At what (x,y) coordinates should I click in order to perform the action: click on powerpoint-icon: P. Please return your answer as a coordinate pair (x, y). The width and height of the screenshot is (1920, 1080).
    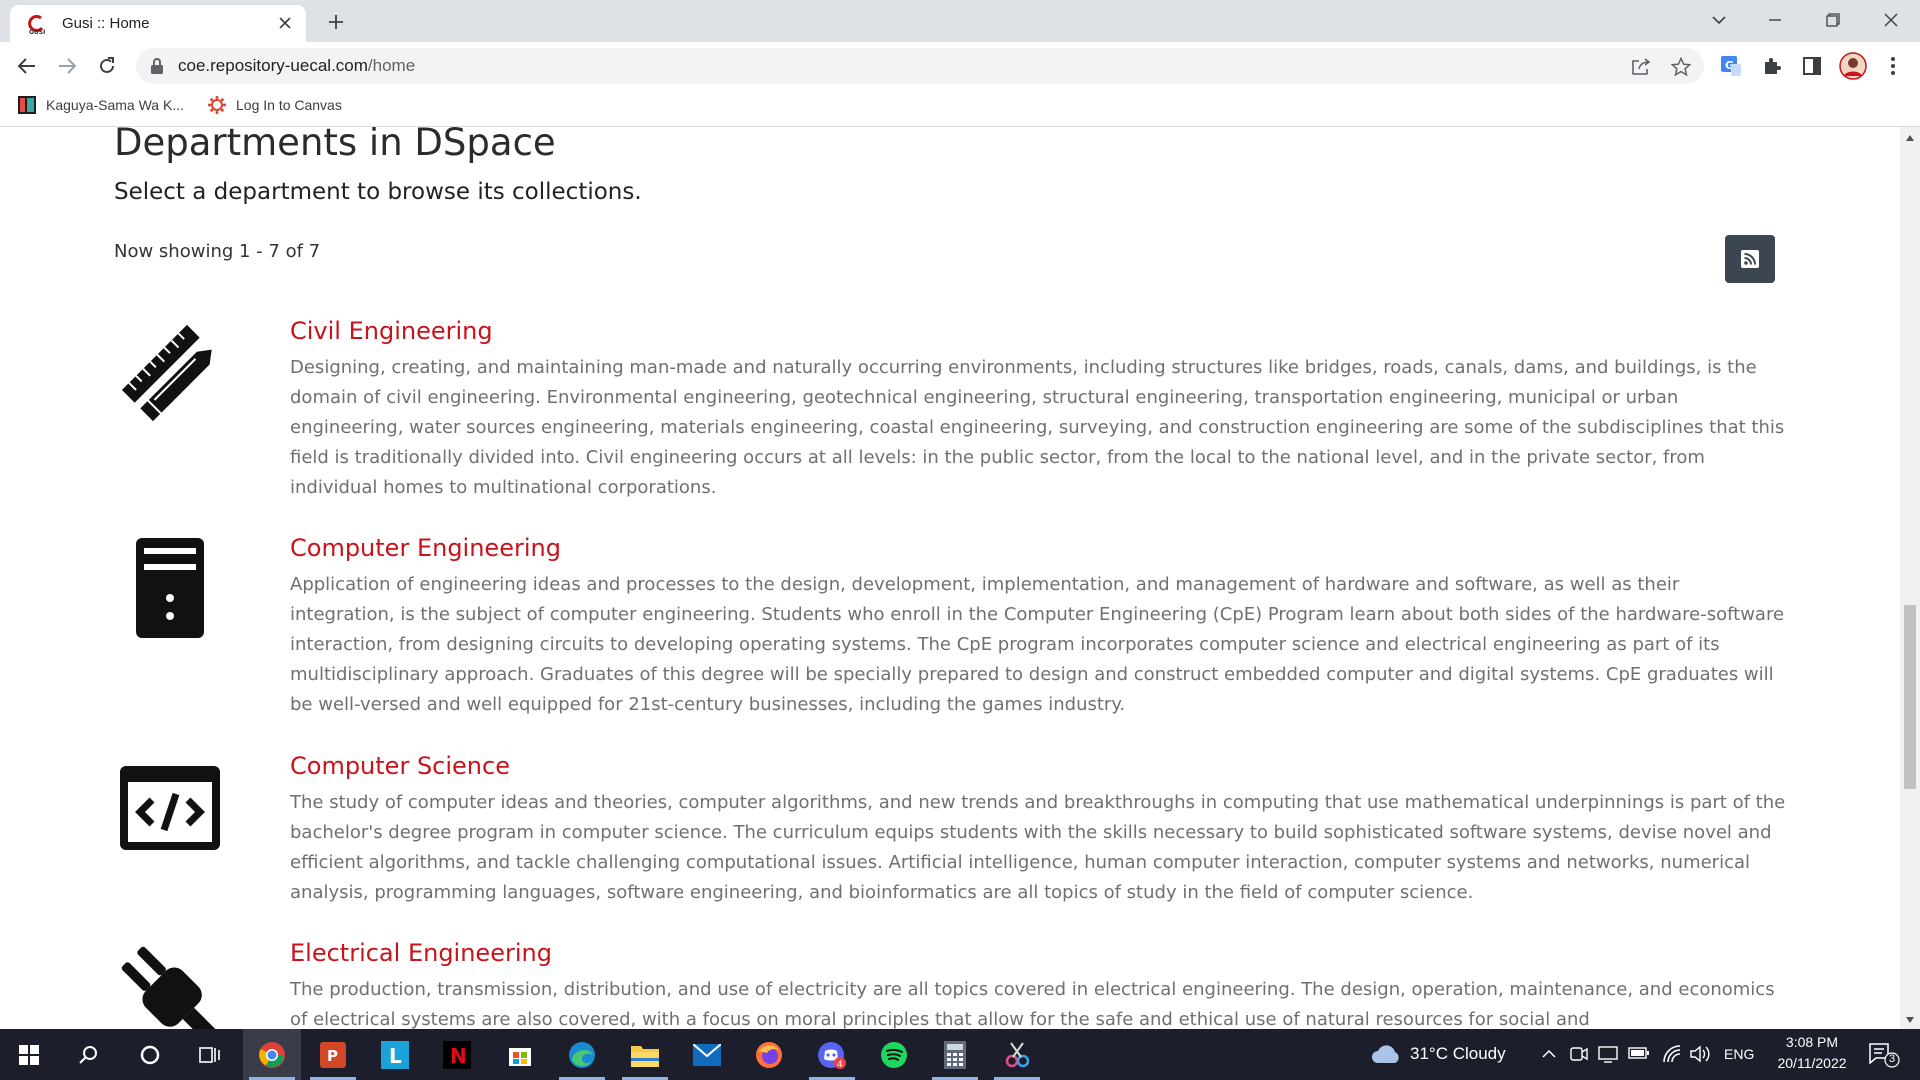
    Looking at the image, I should click on (333, 1054).